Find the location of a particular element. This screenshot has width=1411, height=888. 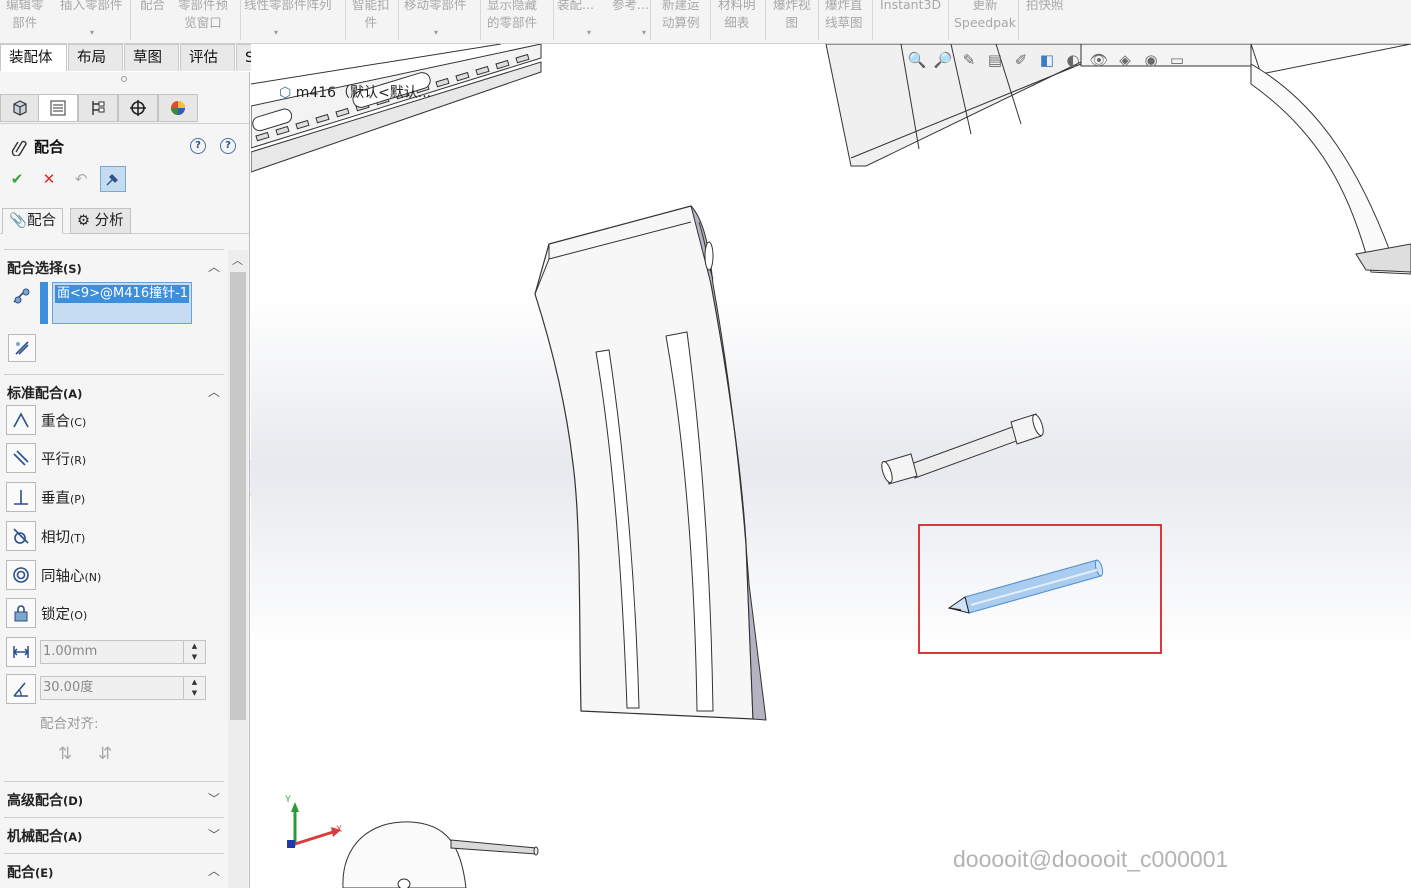

ribbon-button-3: 零部件预 览窗口 is located at coordinates (203, 21).